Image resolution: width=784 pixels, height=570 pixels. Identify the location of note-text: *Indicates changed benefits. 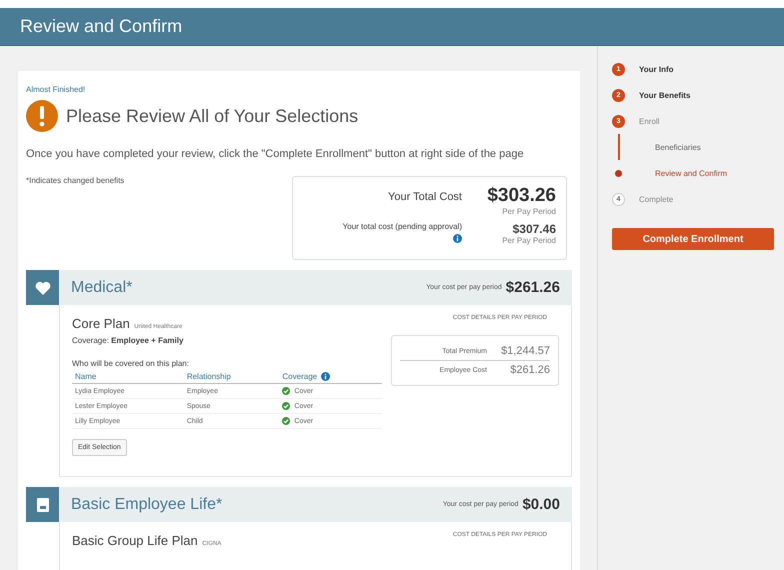
(75, 181).